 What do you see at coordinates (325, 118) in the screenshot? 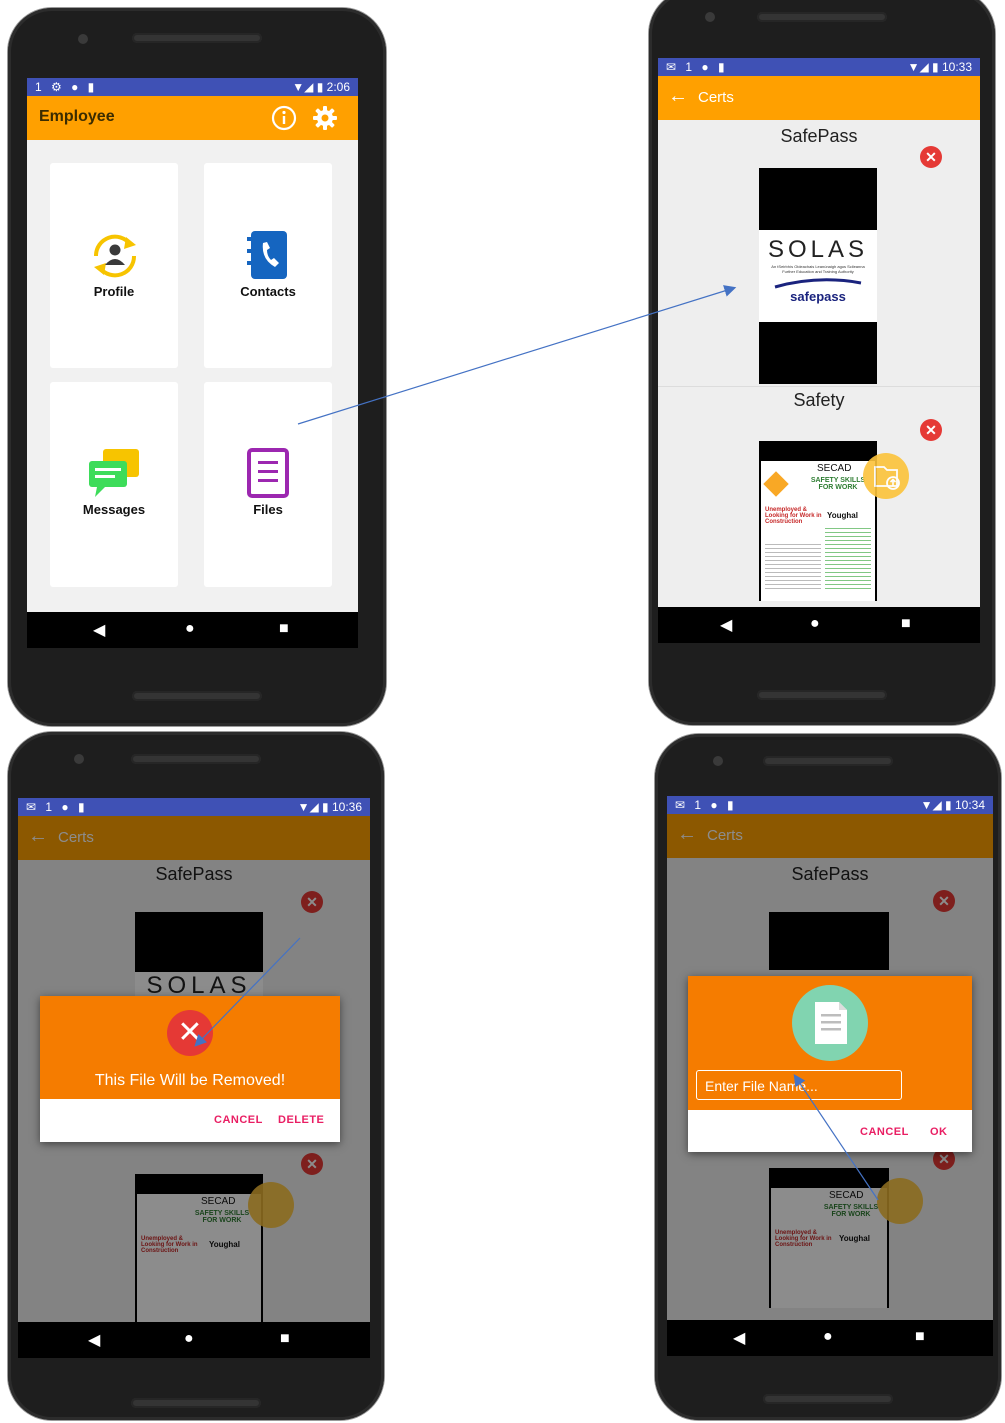
I see `gear-icon` at bounding box center [325, 118].